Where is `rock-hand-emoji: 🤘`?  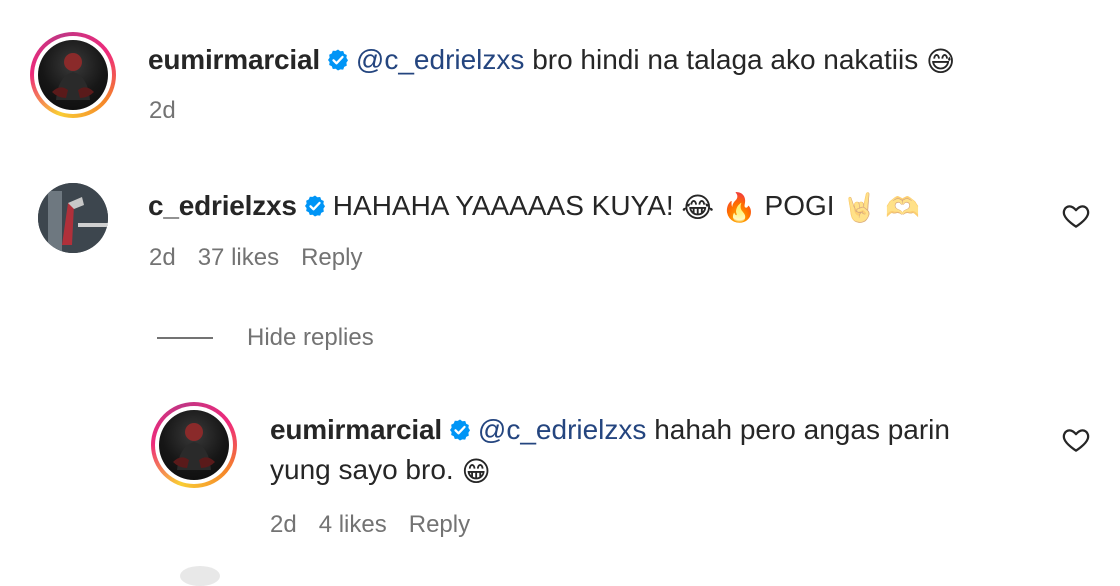 rock-hand-emoji: 🤘 is located at coordinates (860, 207).